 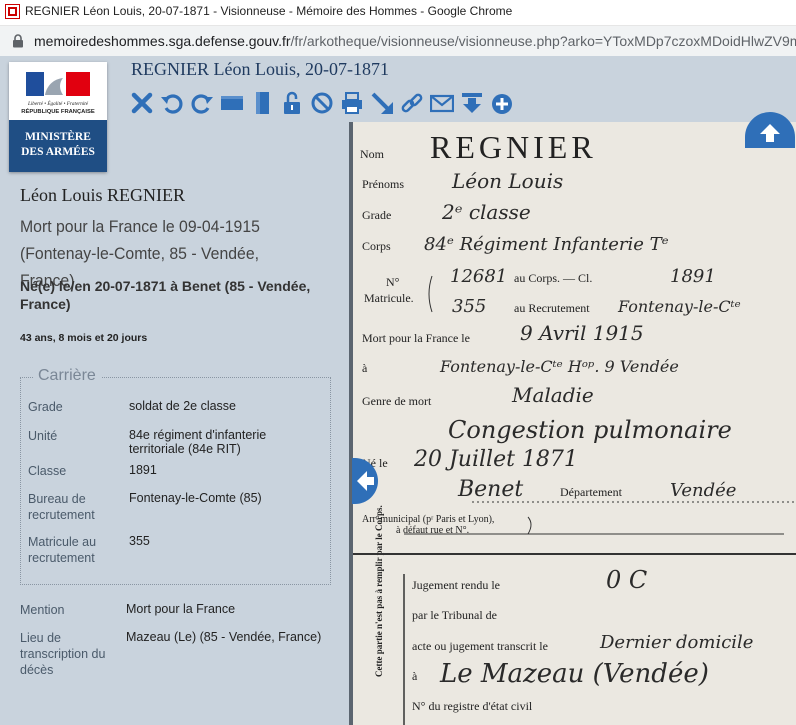 What do you see at coordinates (45, 407) in the screenshot?
I see `career-label: Grade` at bounding box center [45, 407].